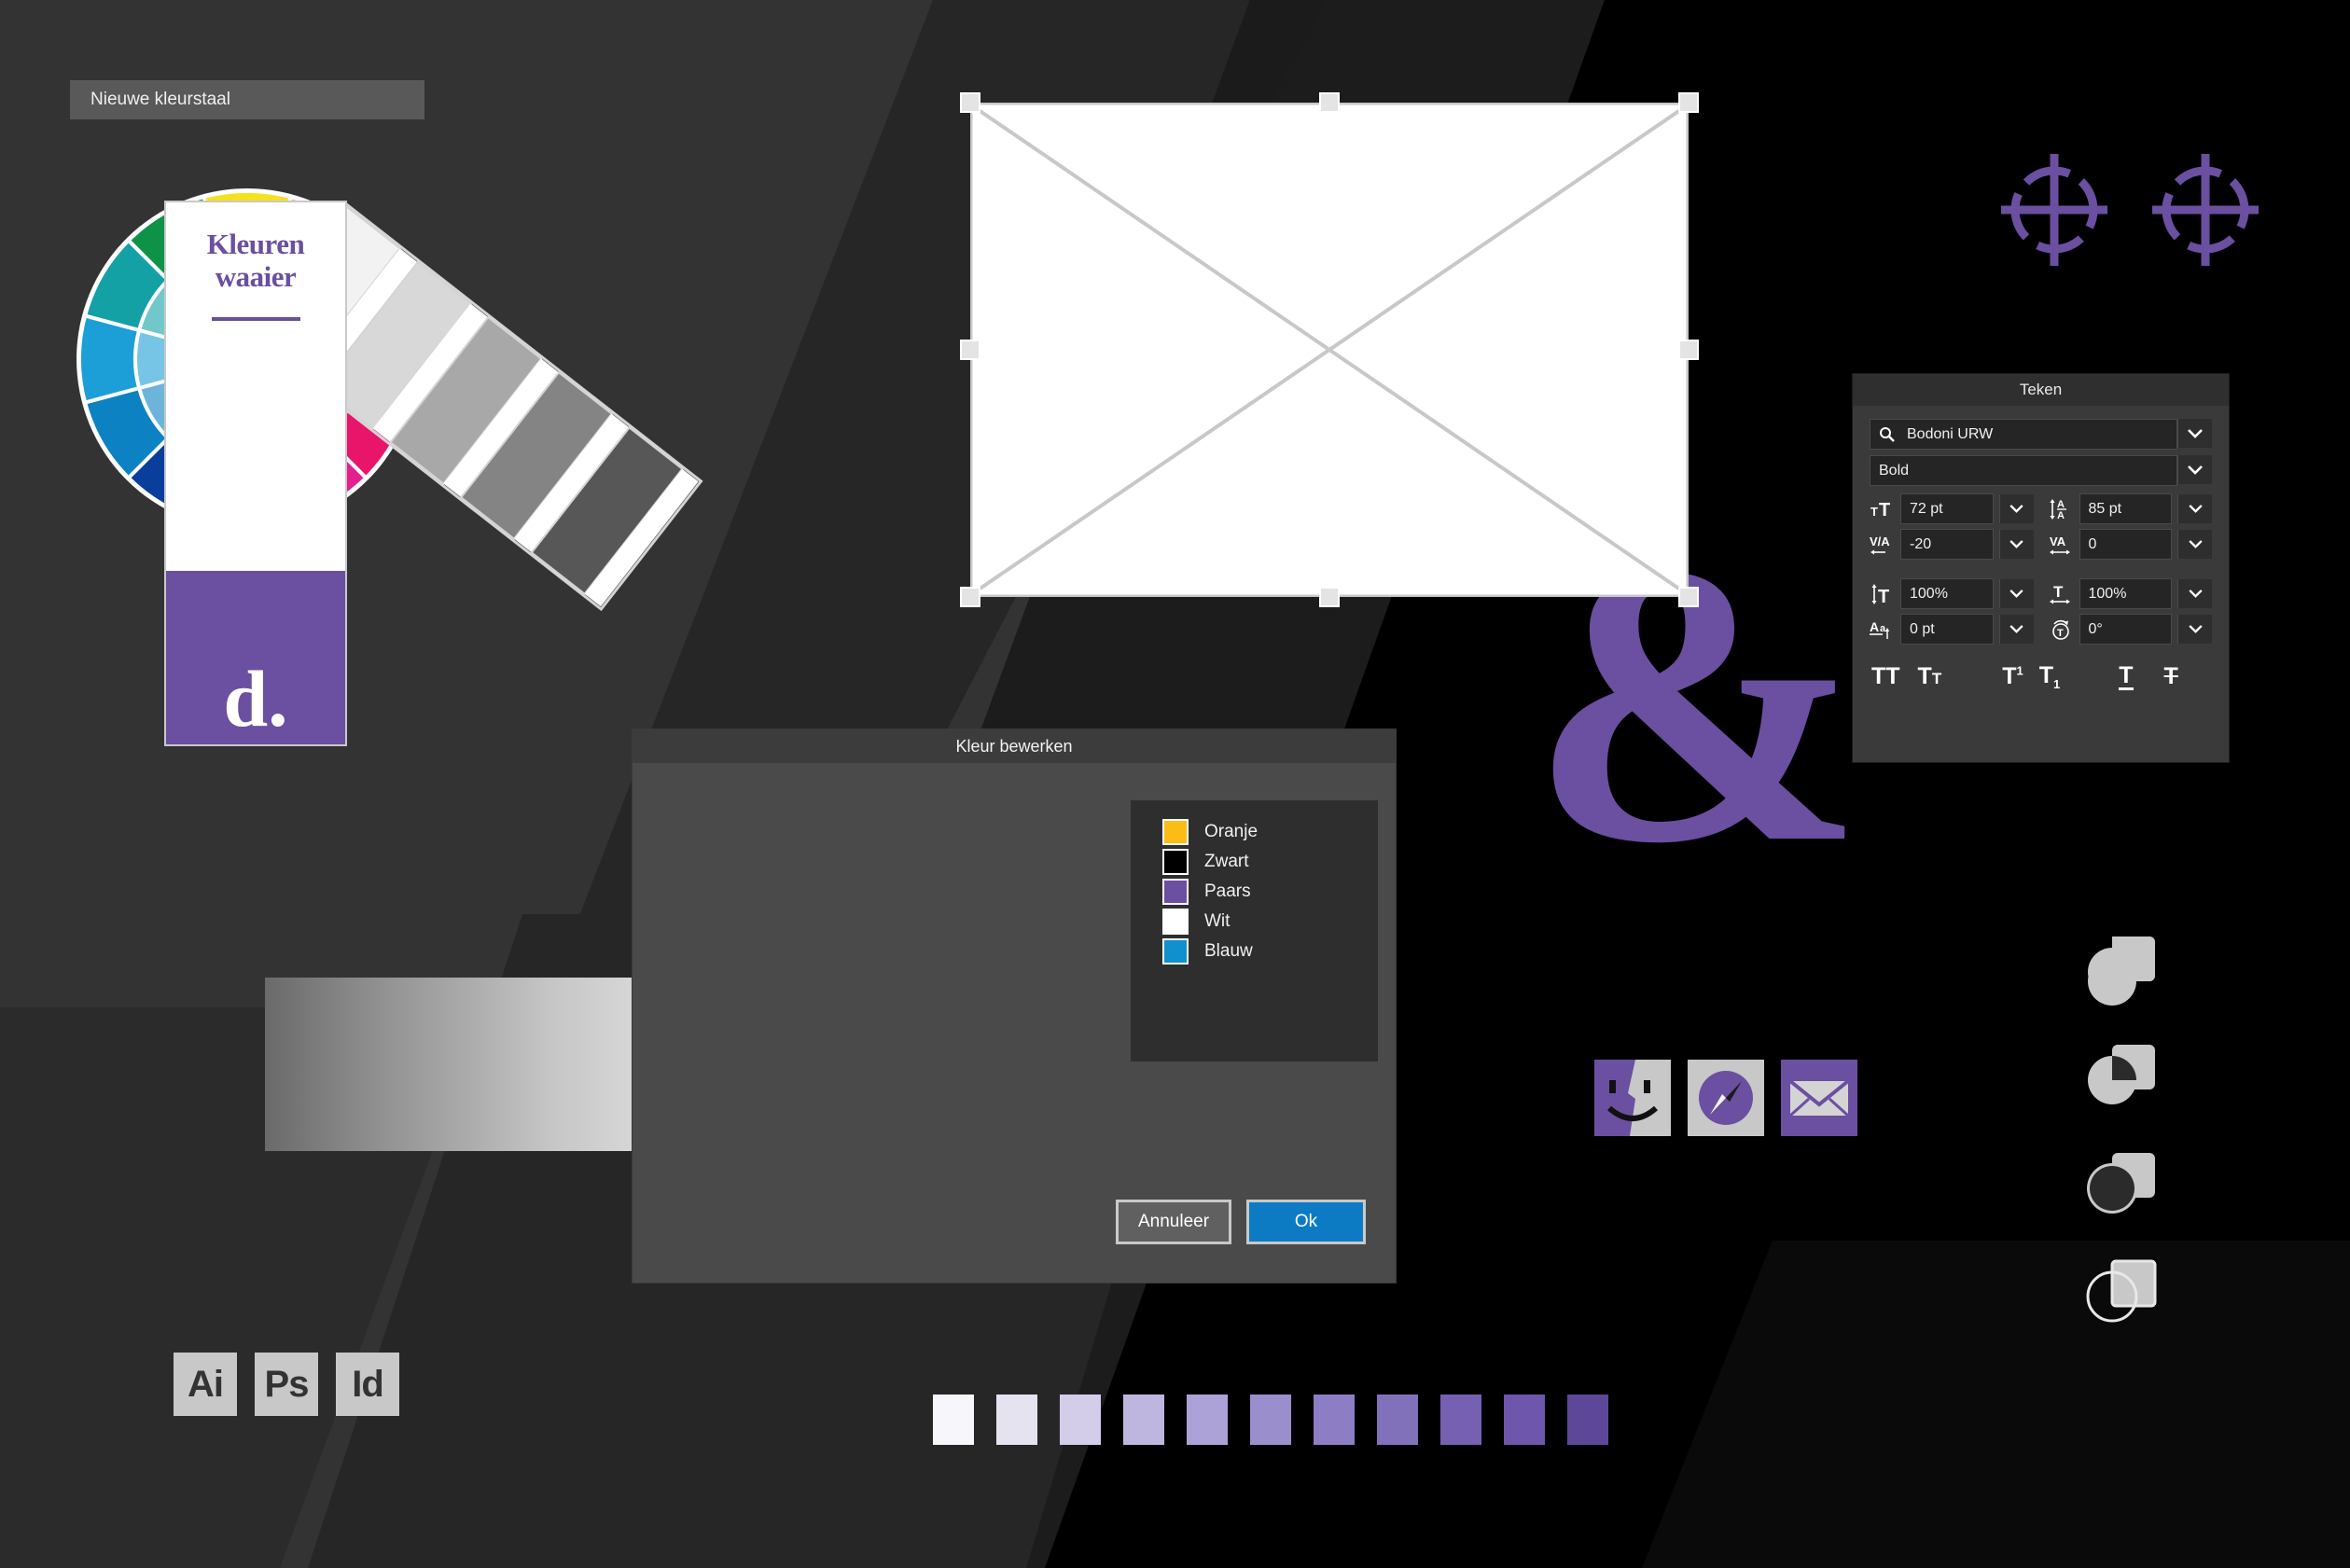 Image resolution: width=2350 pixels, height=1568 pixels. I want to click on all-caps-button: TT, so click(1885, 676).